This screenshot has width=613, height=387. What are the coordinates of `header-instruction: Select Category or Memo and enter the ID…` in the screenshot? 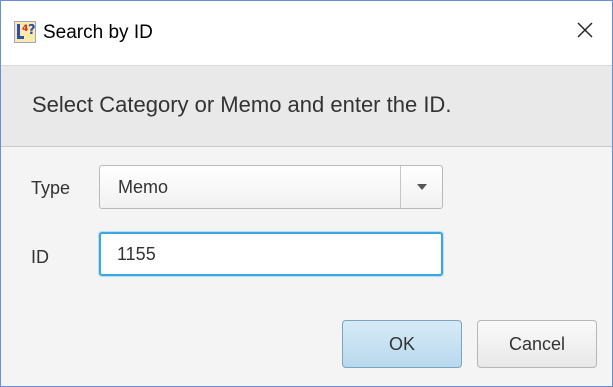 It's located at (242, 104).